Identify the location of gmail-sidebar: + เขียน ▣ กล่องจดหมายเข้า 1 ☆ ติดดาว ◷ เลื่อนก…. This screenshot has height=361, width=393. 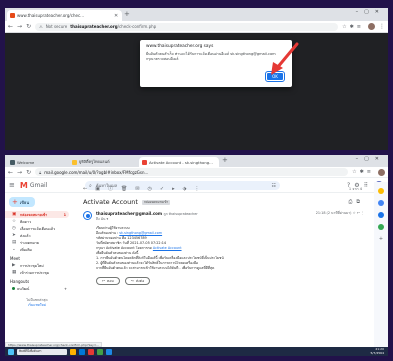
(40, 275).